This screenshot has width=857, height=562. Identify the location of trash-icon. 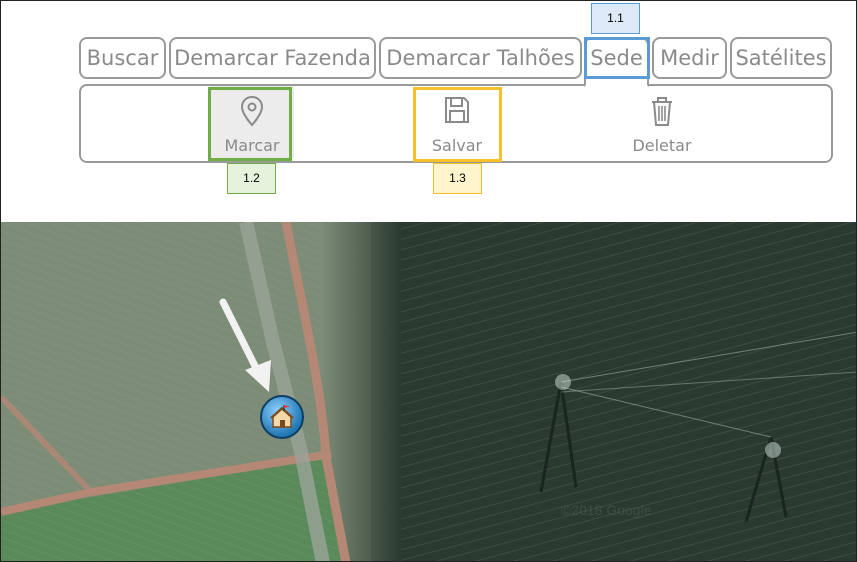
(662, 111).